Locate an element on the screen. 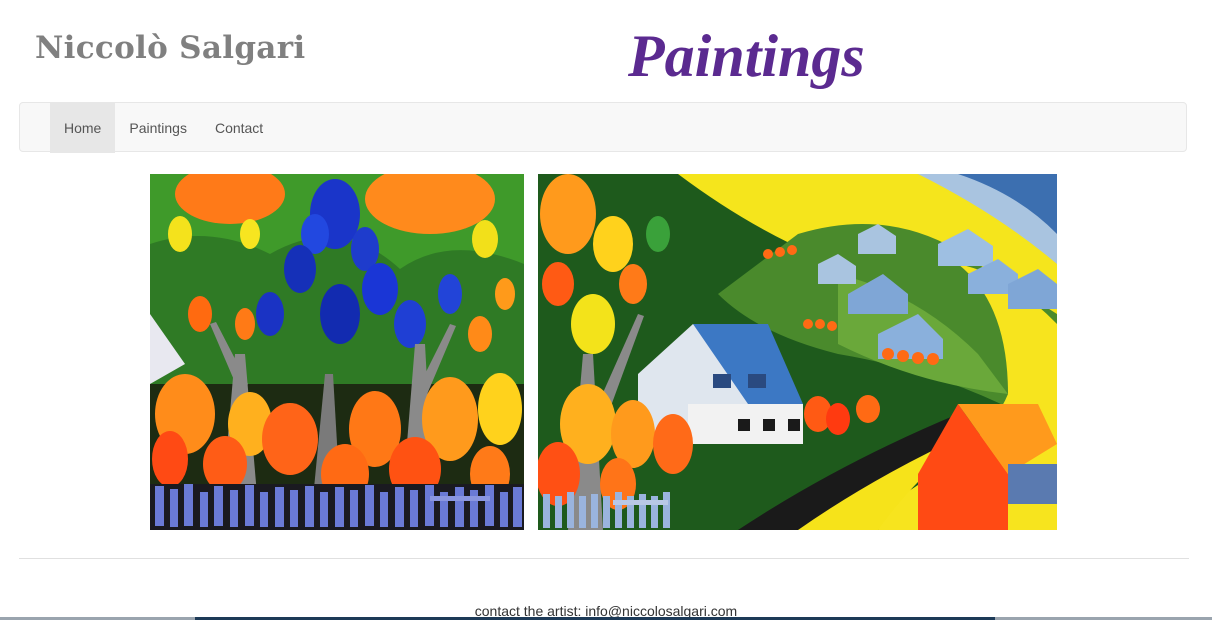  nav-item-contact: Contact is located at coordinates (239, 128).